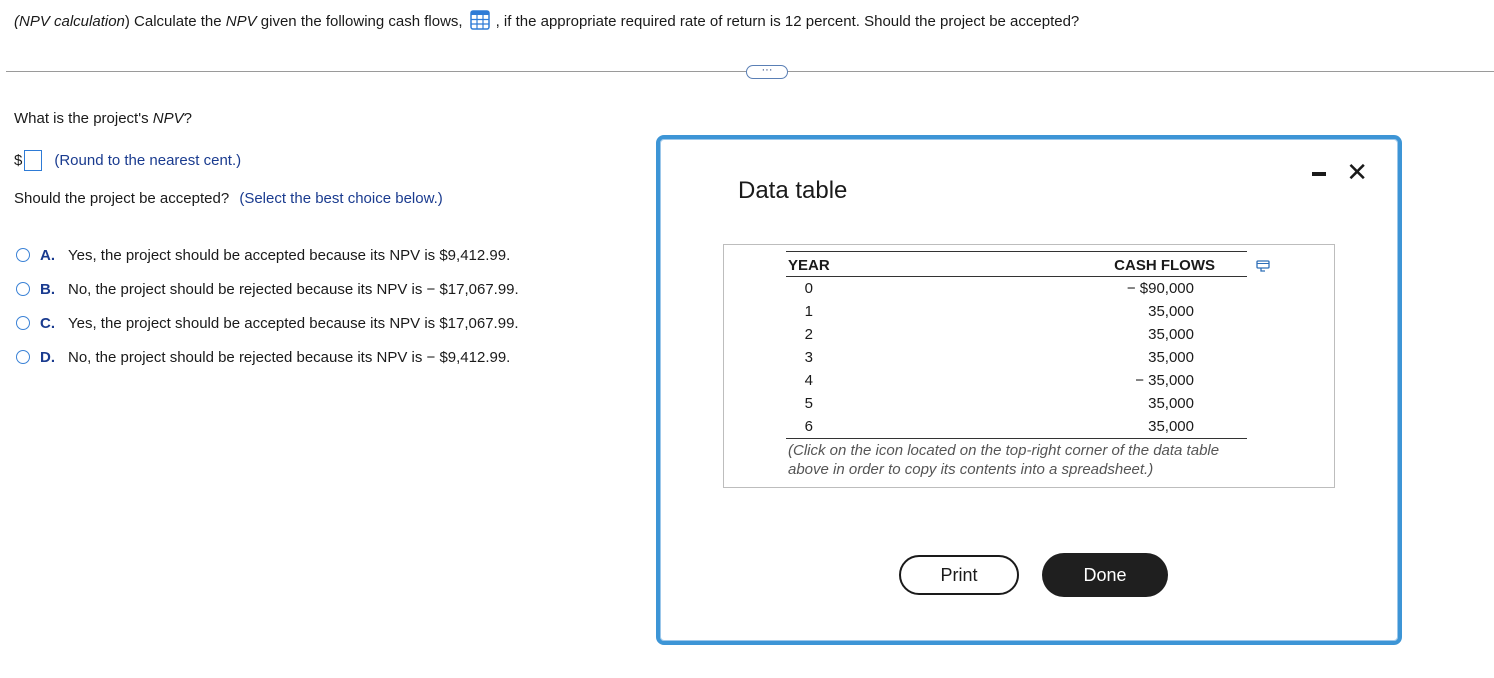 This screenshot has width=1494, height=678. Describe the element at coordinates (1160, 288) in the screenshot. I see `cash-flow-cell: − $90,000` at that location.